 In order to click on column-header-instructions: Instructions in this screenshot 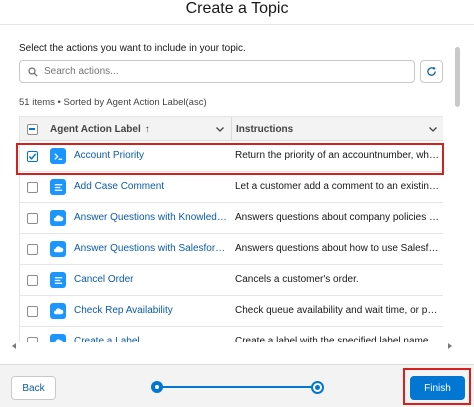, I will do `click(337, 129)`.